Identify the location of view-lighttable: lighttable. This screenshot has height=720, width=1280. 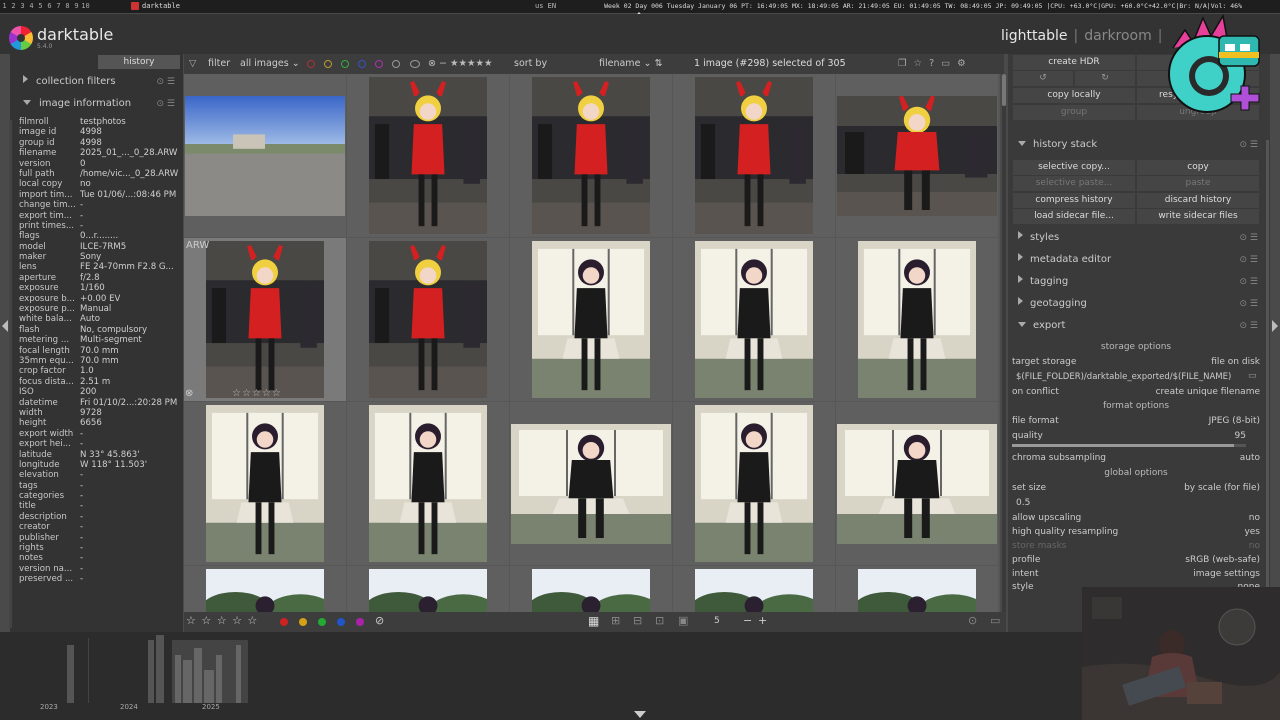
(1034, 36).